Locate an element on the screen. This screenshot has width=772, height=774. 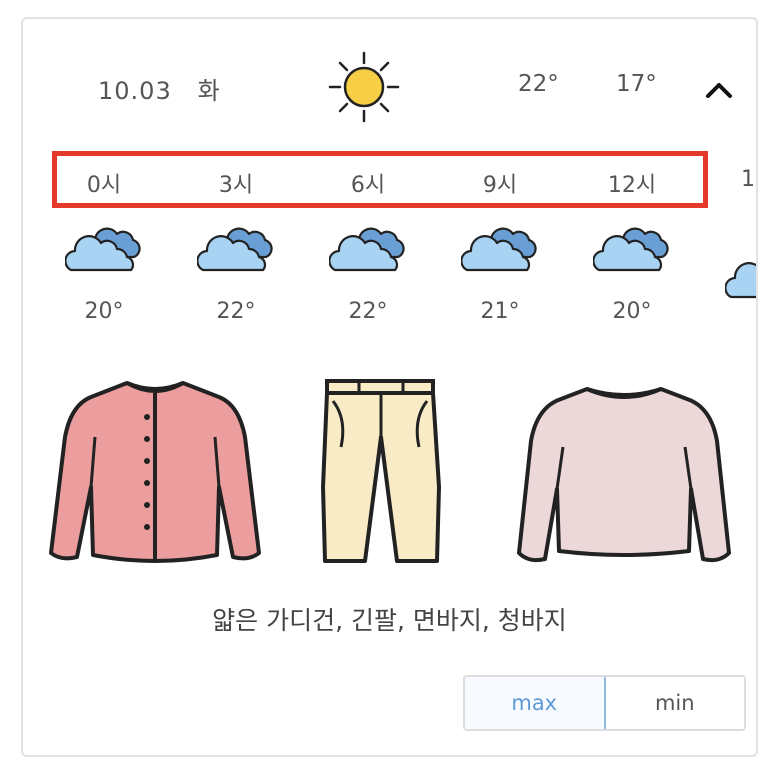
hour-label: 6시 is located at coordinates (368, 185).